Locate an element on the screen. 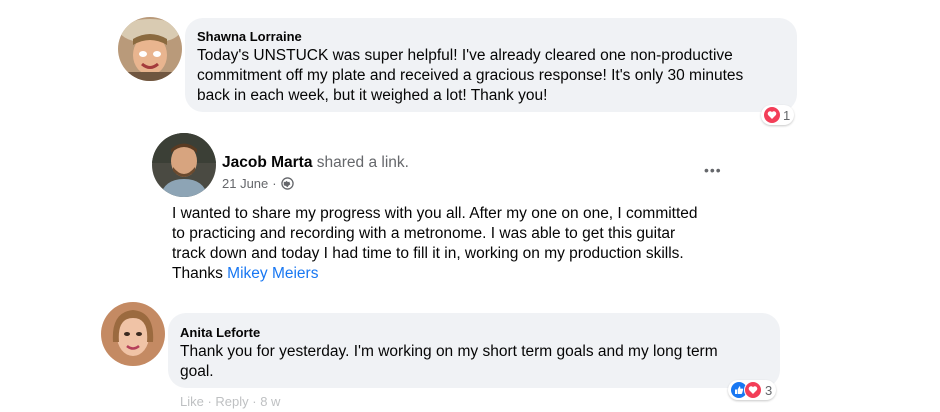  mention-link: Mikey Meiers is located at coordinates (272, 273).